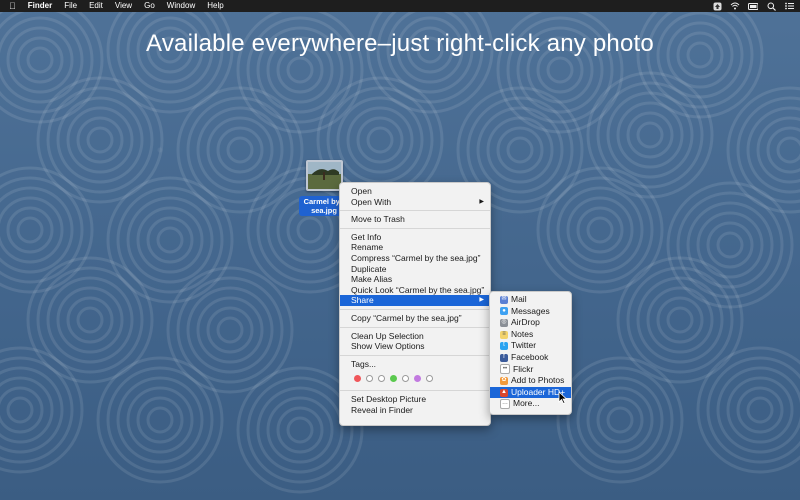 Image resolution: width=800 pixels, height=500 pixels. I want to click on airdrop-icon: ◎, so click(504, 322).